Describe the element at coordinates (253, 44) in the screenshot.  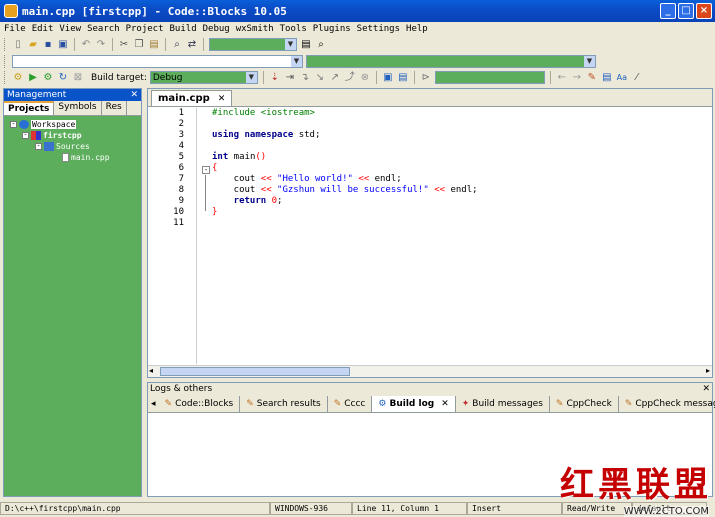
I see `search-combo: ▼` at that location.